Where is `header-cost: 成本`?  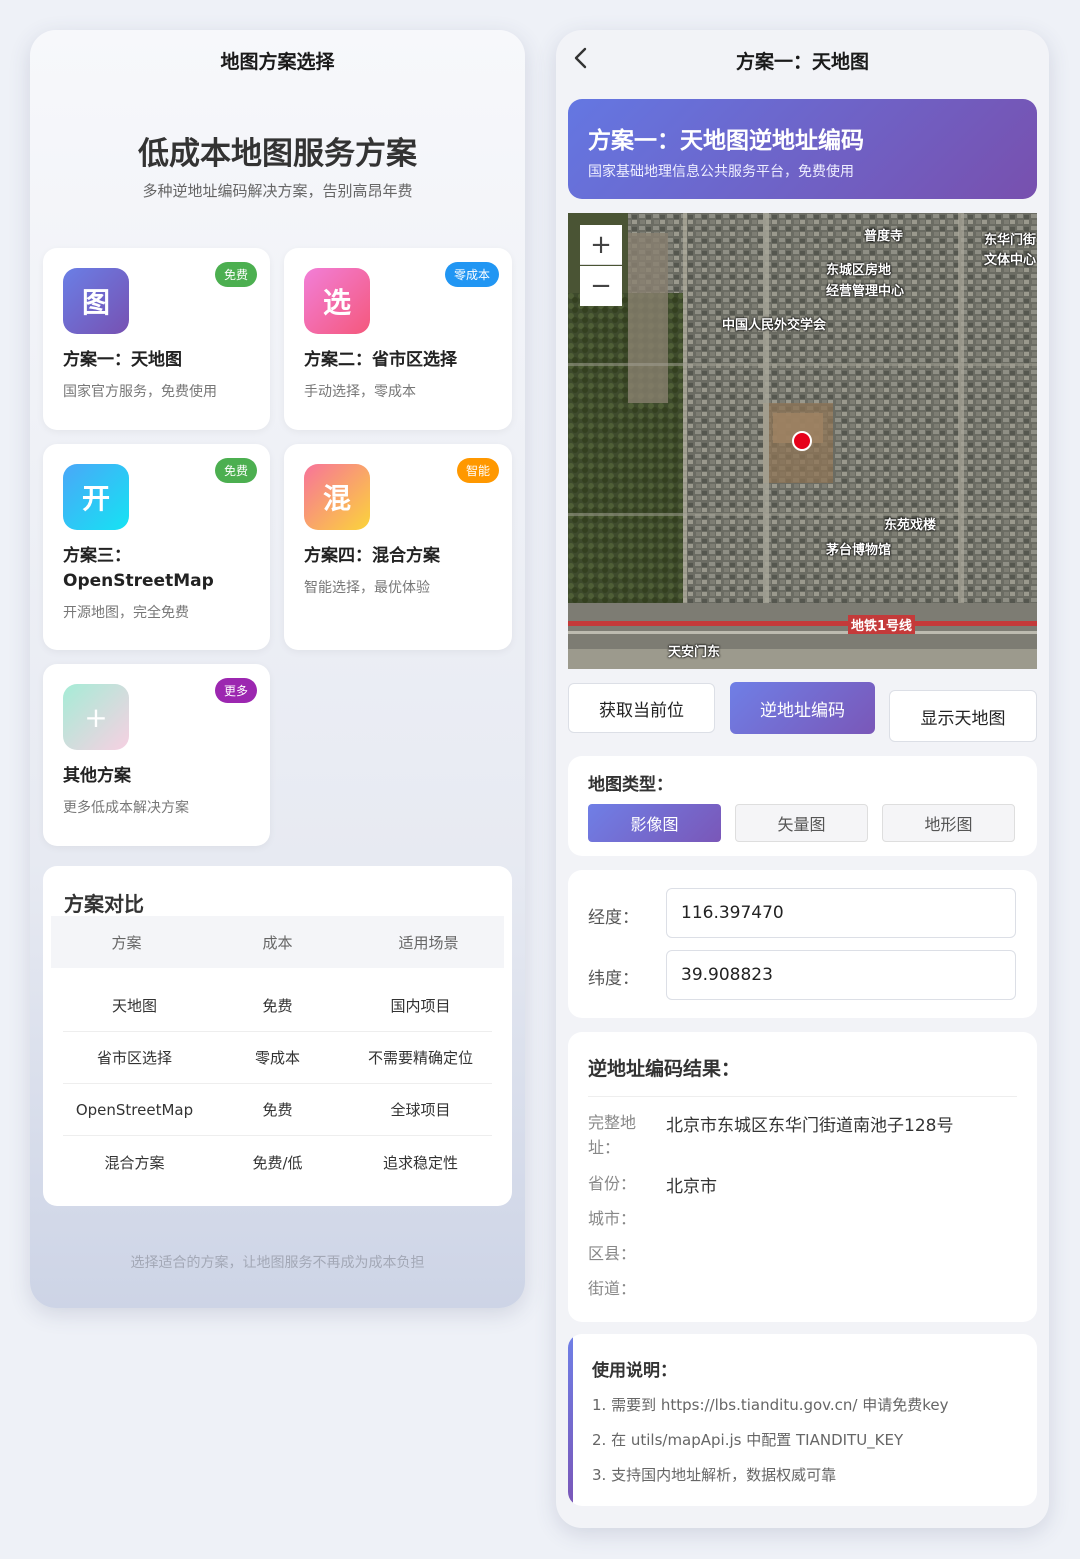
header-cost: 成本 is located at coordinates (277, 942).